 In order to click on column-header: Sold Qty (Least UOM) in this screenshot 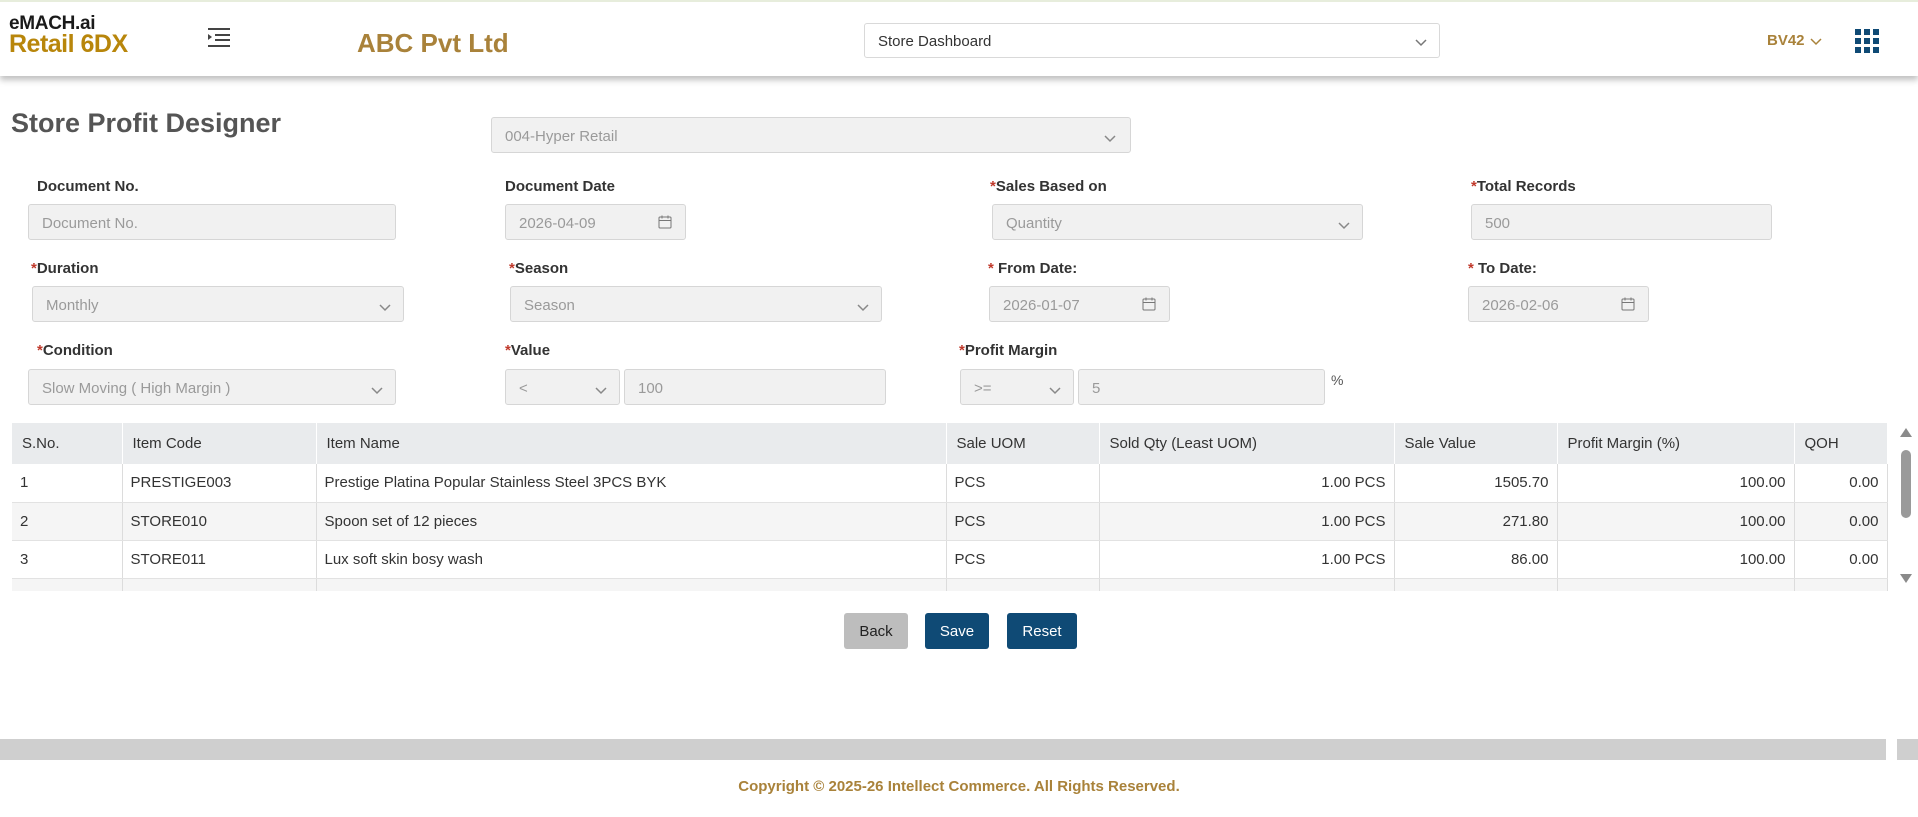, I will do `click(1247, 443)`.